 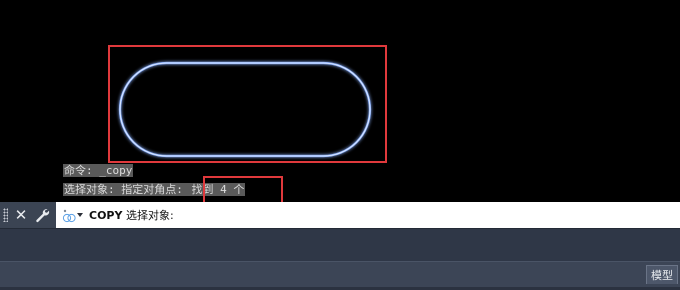 I want to click on command-name: COPY, so click(x=106, y=215).